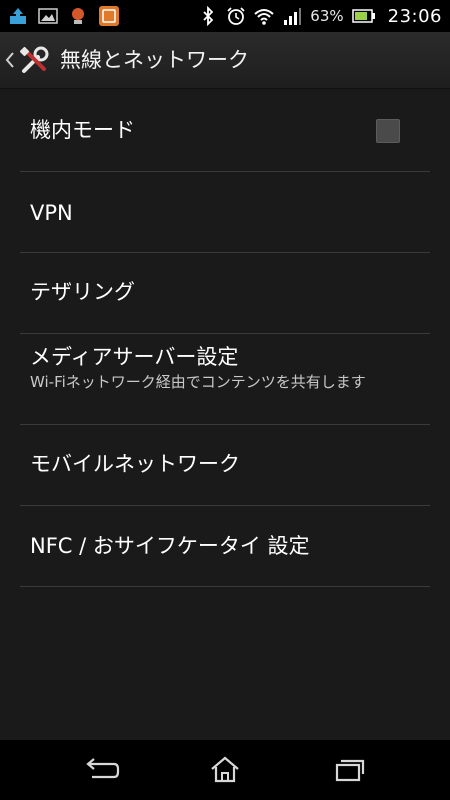 The height and width of the screenshot is (800, 450). Describe the element at coordinates (388, 131) in the screenshot. I see `airplane-mode-checkbox` at that location.